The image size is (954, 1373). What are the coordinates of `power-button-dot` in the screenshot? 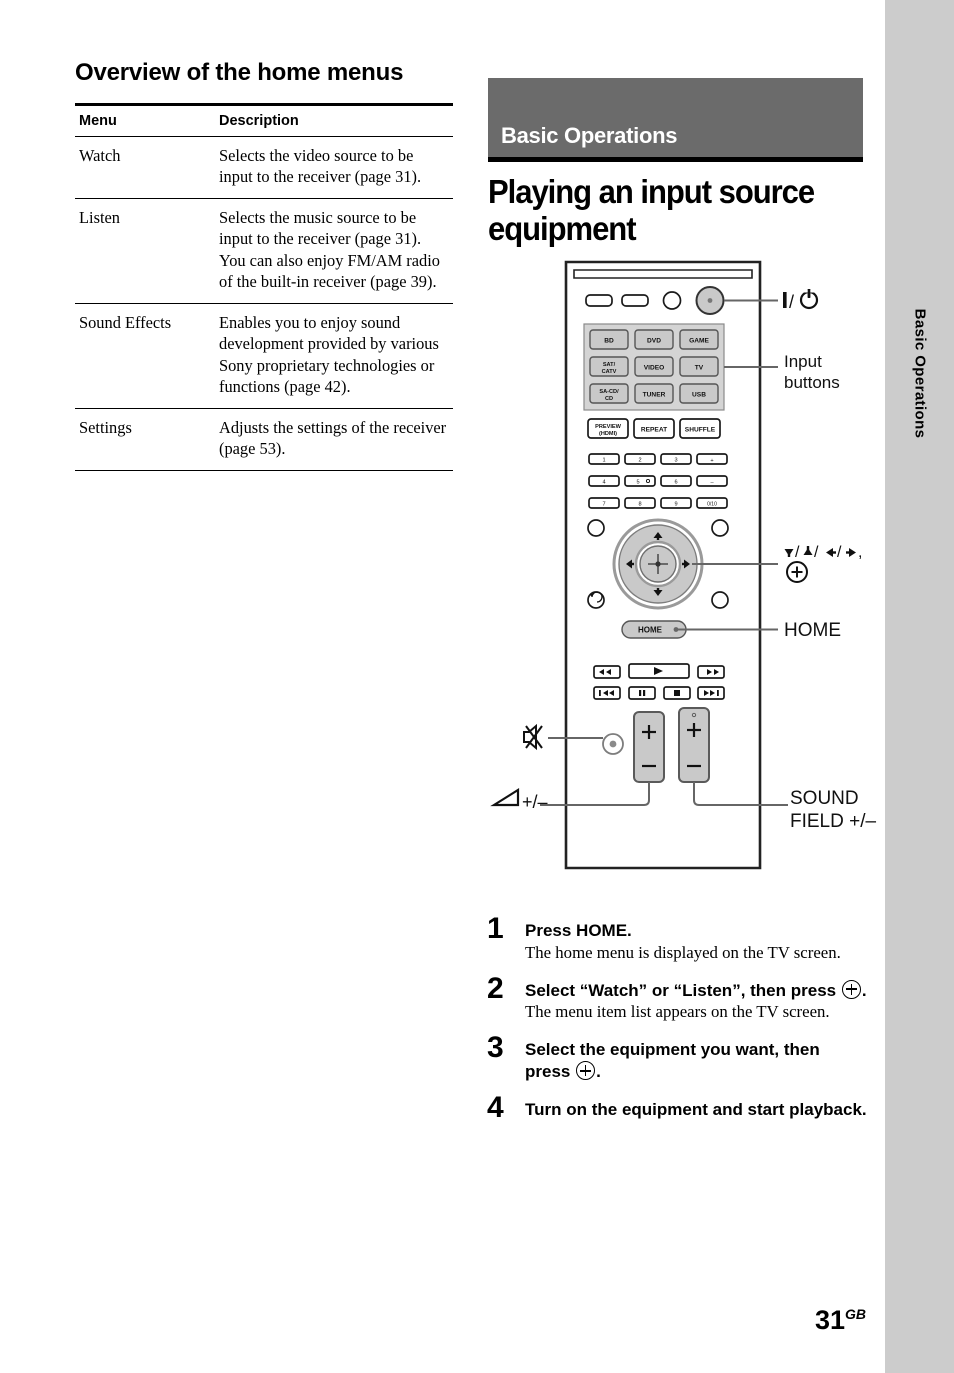 It's located at (710, 300).